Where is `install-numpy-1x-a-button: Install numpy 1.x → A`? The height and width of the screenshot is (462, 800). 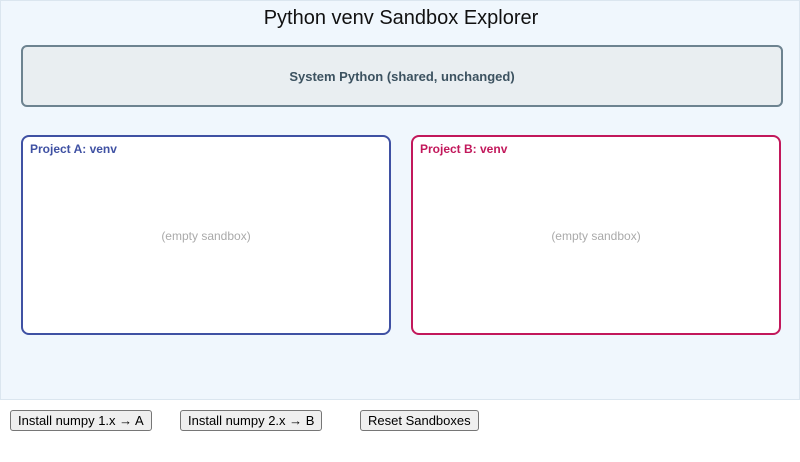
install-numpy-1x-a-button: Install numpy 1.x → A is located at coordinates (81, 420).